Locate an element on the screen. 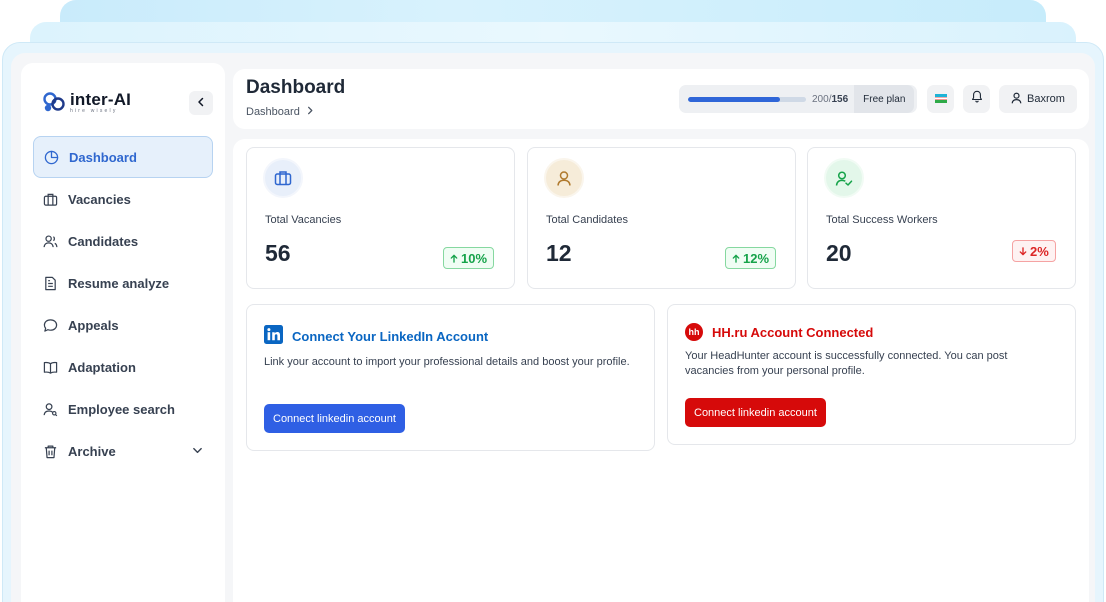 The height and width of the screenshot is (602, 1106). usage-count: 200/156 is located at coordinates (830, 99).